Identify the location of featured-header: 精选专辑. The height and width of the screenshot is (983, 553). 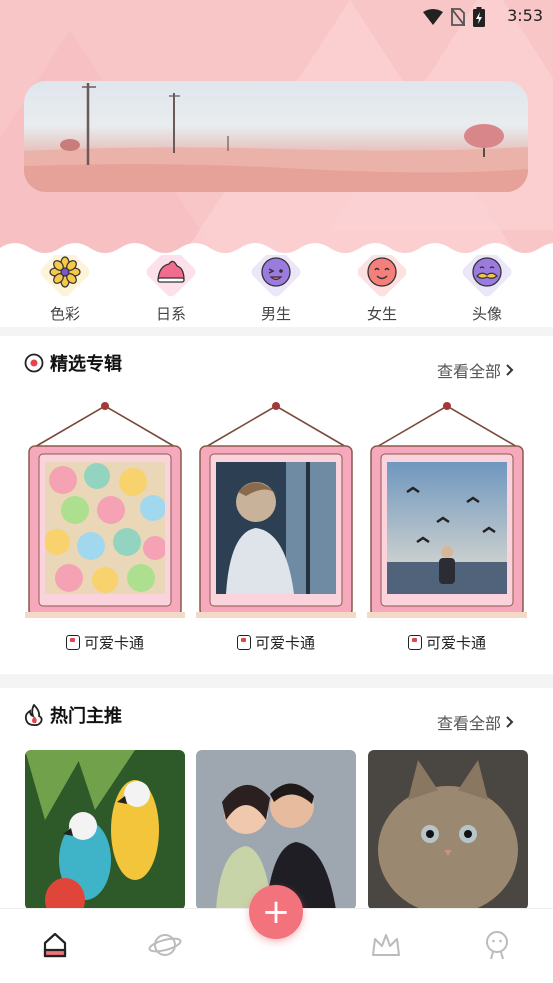
(73, 363).